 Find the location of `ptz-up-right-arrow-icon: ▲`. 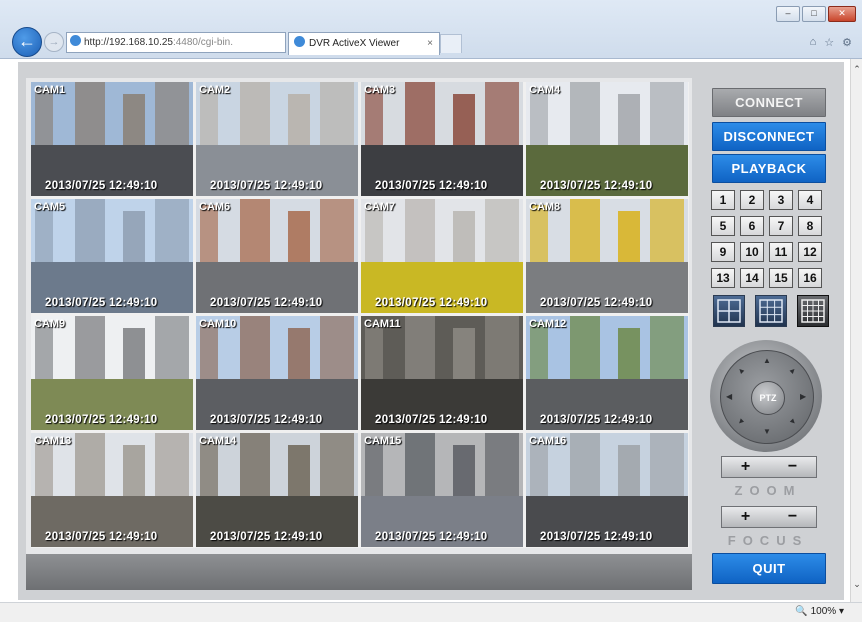

ptz-up-right-arrow-icon: ▲ is located at coordinates (793, 371).